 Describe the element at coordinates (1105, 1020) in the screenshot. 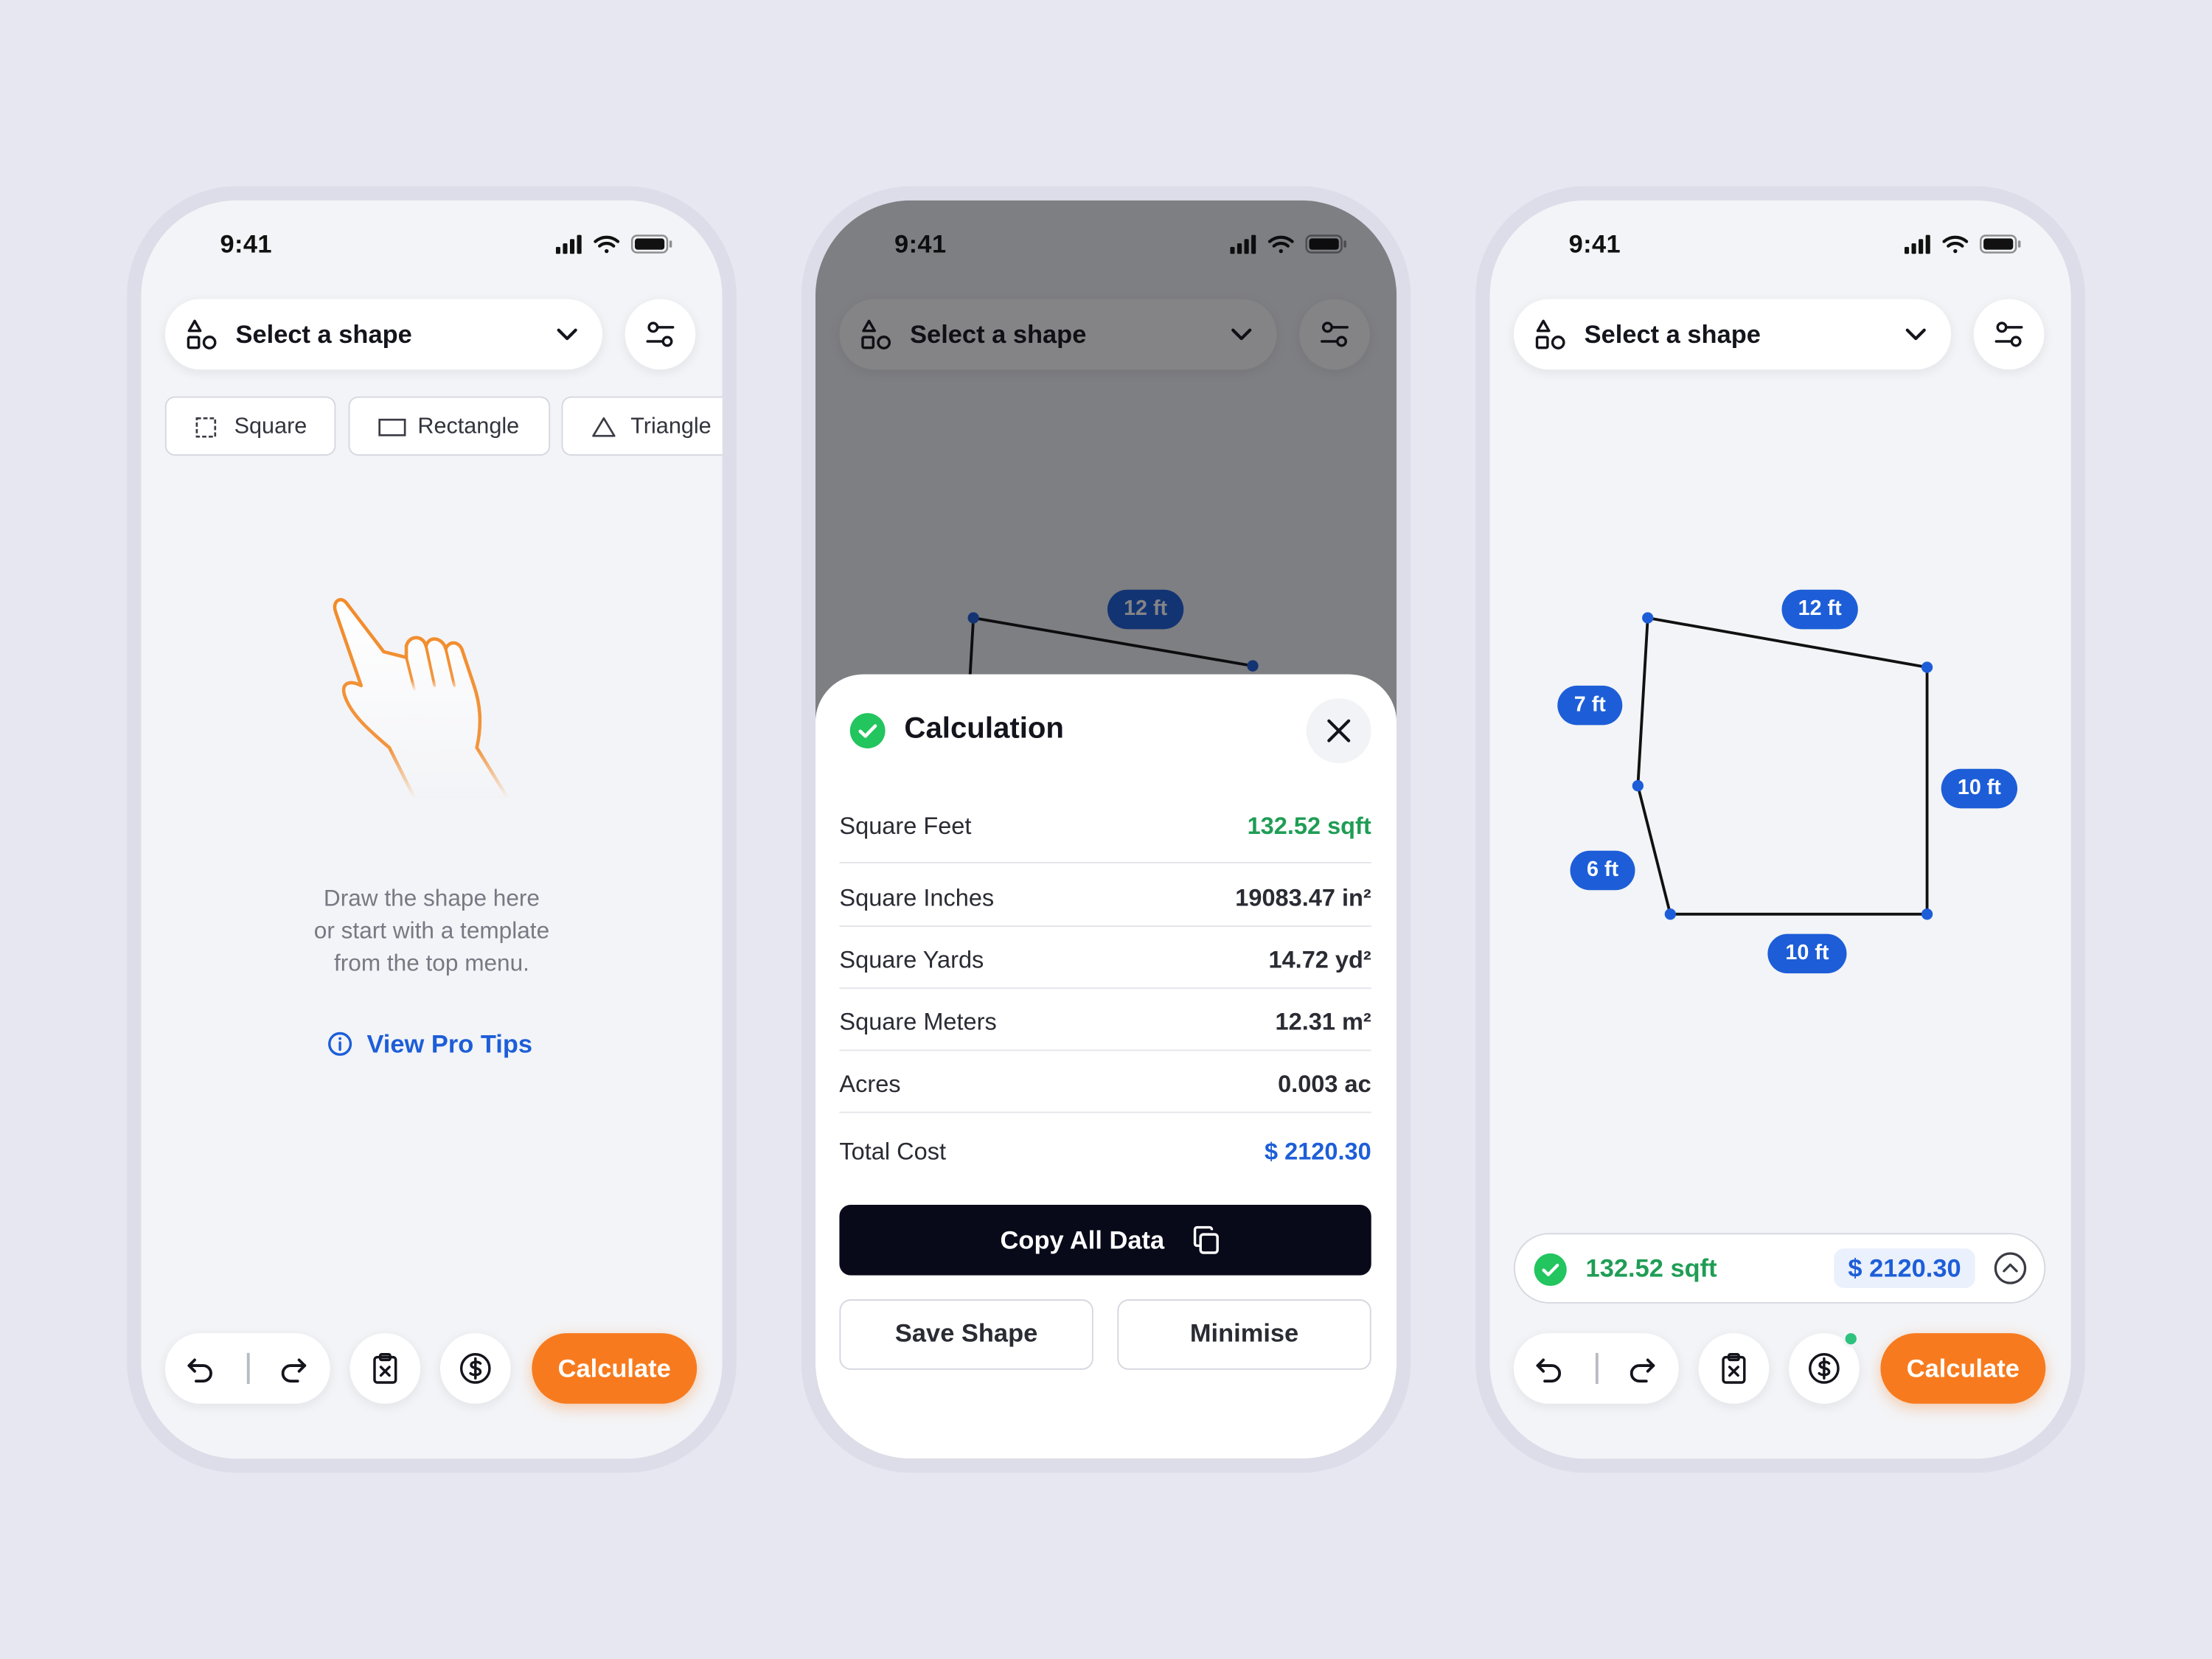

I see `result-row-square-meters: Square Meters 12.31 m²` at that location.